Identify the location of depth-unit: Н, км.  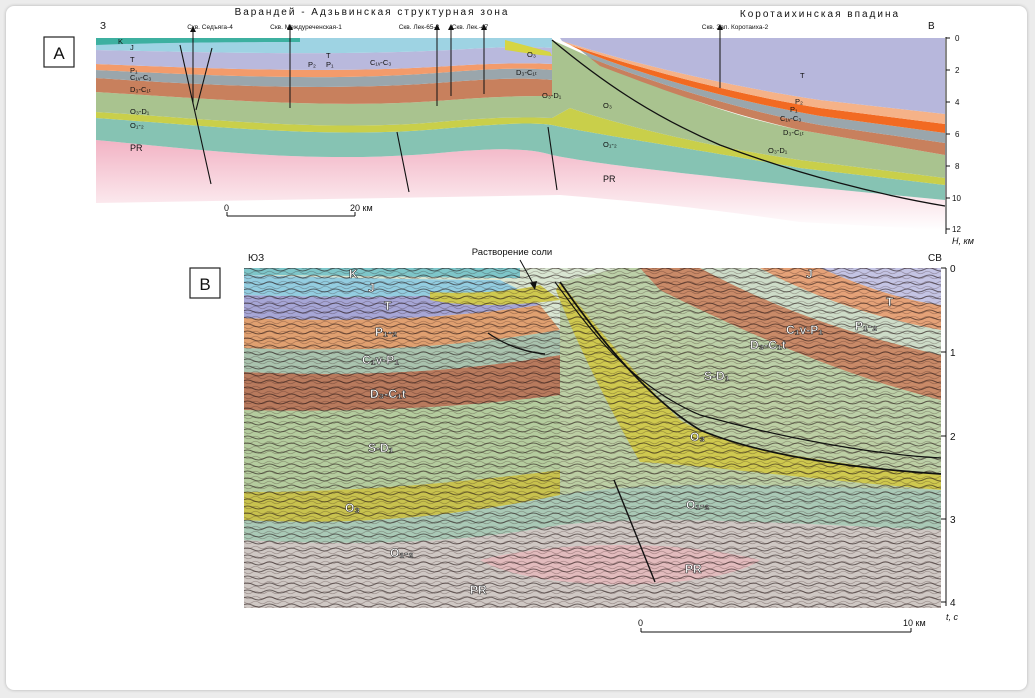
(963, 241).